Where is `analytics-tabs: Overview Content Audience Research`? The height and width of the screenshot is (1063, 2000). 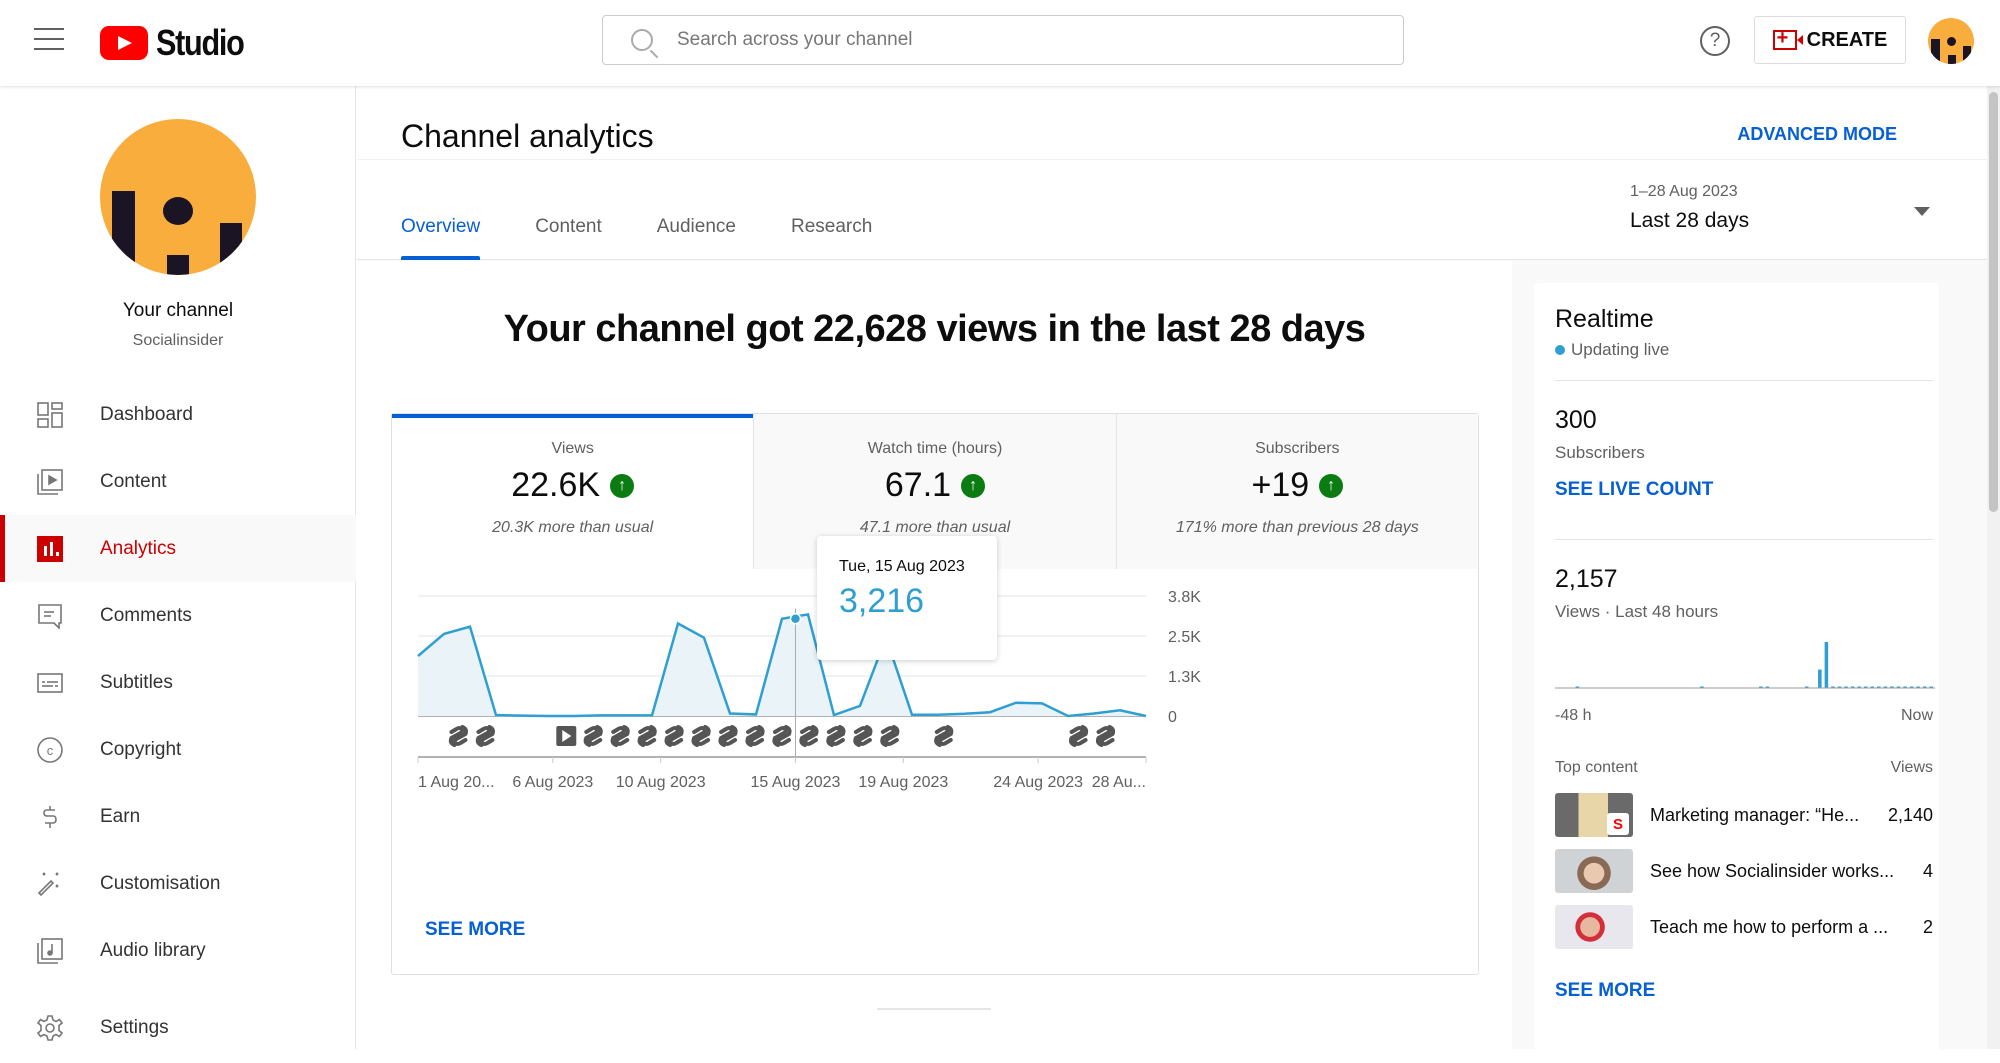 analytics-tabs: Overview Content Audience Research is located at coordinates (636, 238).